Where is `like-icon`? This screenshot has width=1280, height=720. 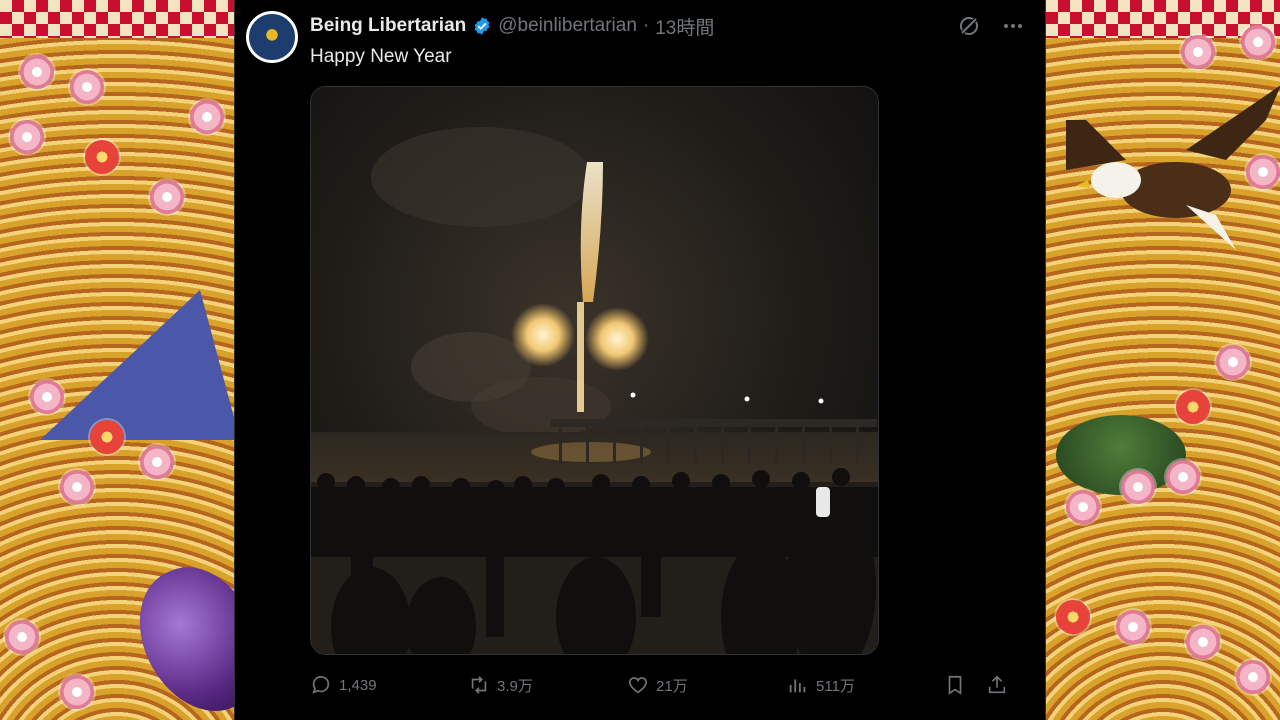 like-icon is located at coordinates (638, 685).